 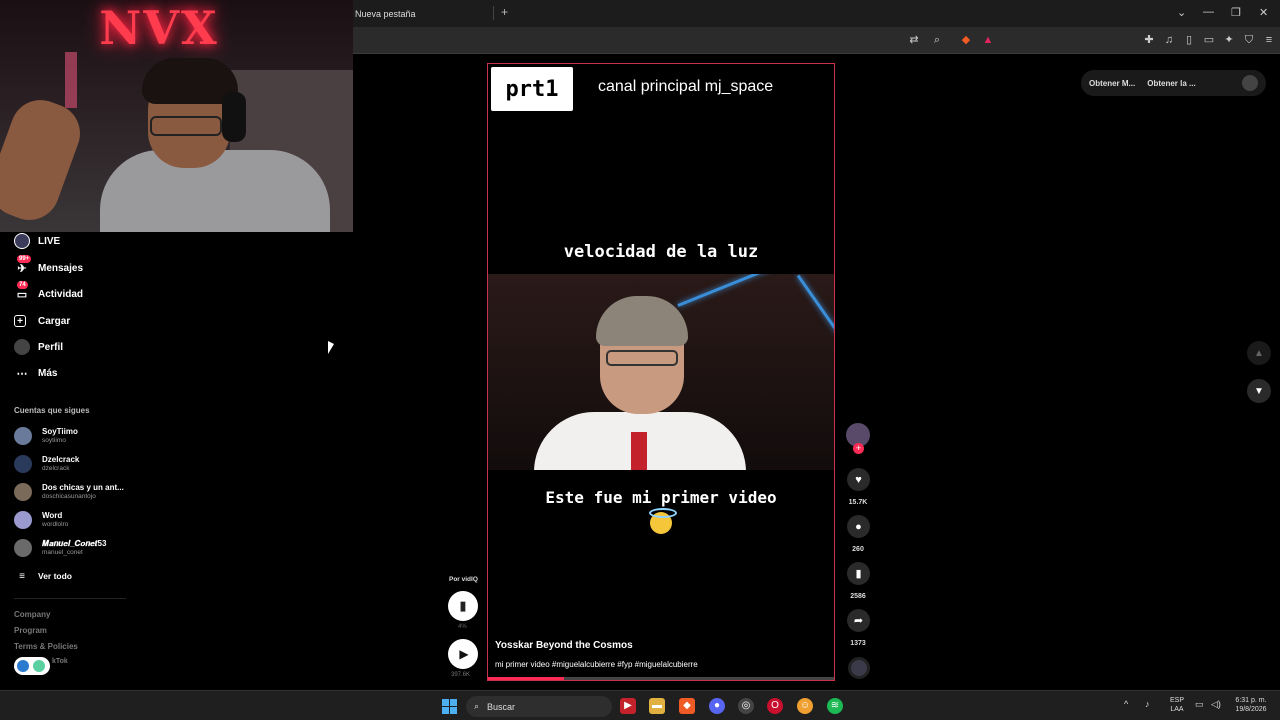 What do you see at coordinates (43, 576) in the screenshot?
I see `see-all-following: ≡ Ver todo` at bounding box center [43, 576].